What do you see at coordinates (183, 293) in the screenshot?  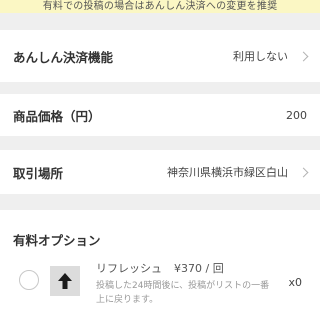 I see `refresh-option-description: 投稿した24時間後に、投稿がリストの一番上に戻ります。` at bounding box center [183, 293].